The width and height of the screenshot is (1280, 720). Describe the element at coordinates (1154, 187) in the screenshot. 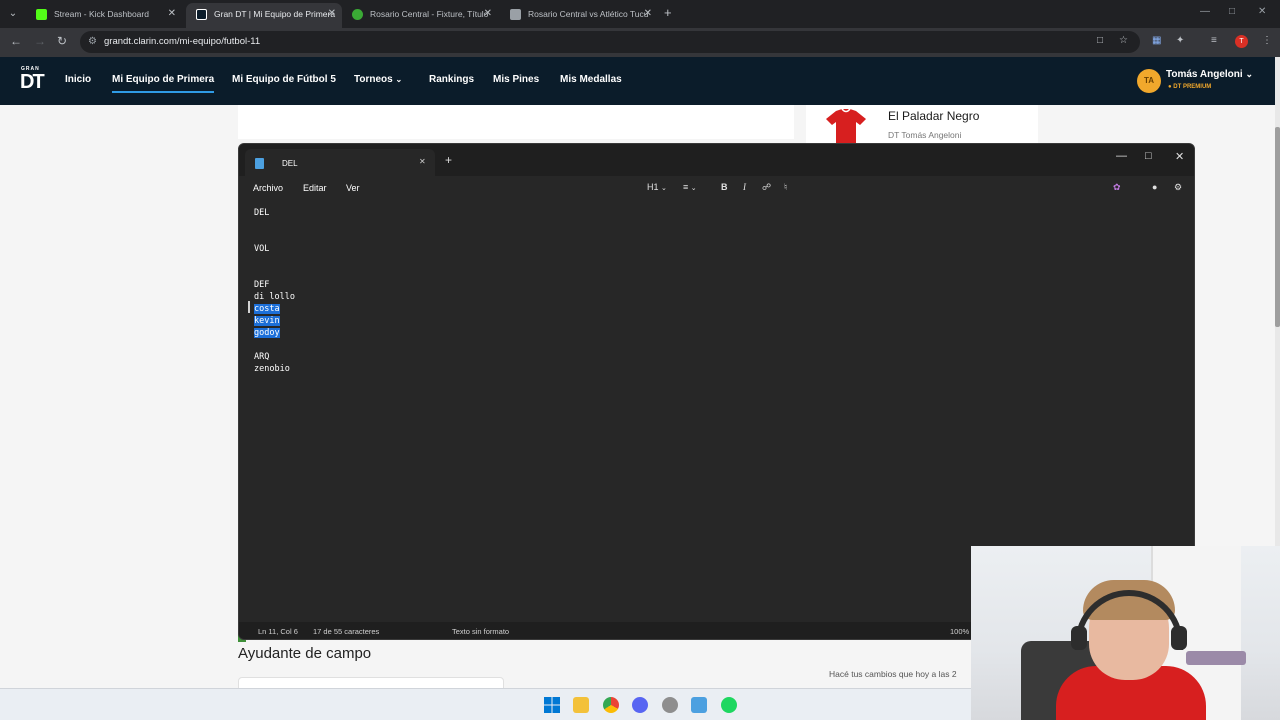

I see `account-icon: ●` at that location.